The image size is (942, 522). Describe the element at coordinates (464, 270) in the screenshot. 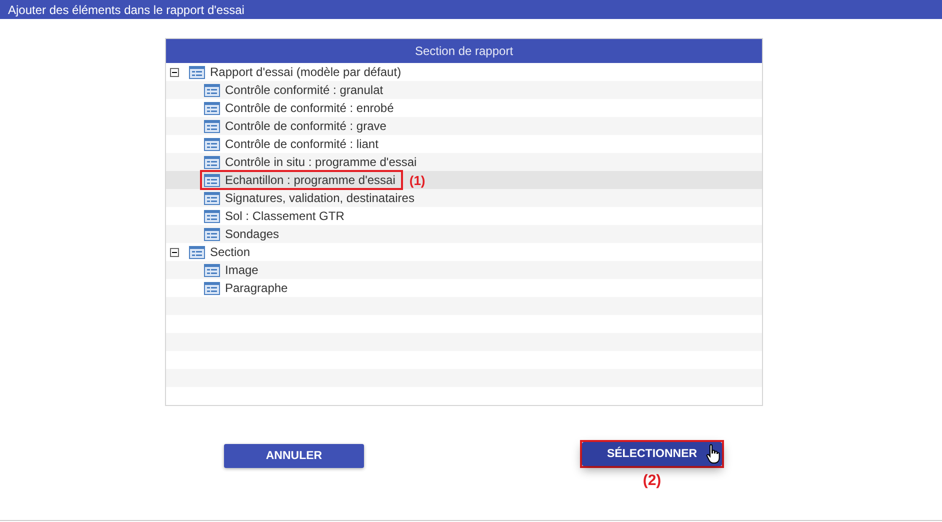

I see `tree-row: Image` at that location.